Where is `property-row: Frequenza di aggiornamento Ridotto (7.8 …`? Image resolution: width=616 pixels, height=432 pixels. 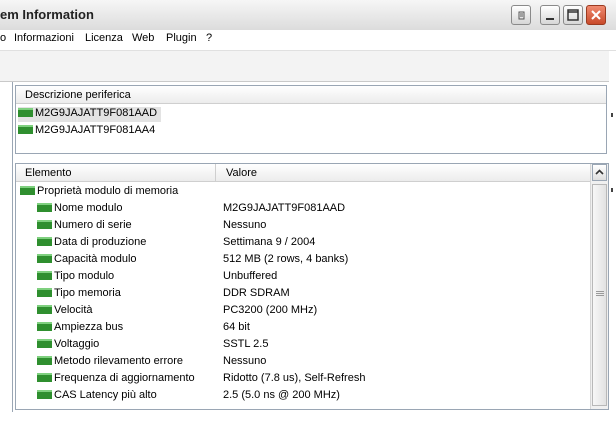
property-row: Frequenza di aggiornamento Ridotto (7.8 … is located at coordinates (303, 378).